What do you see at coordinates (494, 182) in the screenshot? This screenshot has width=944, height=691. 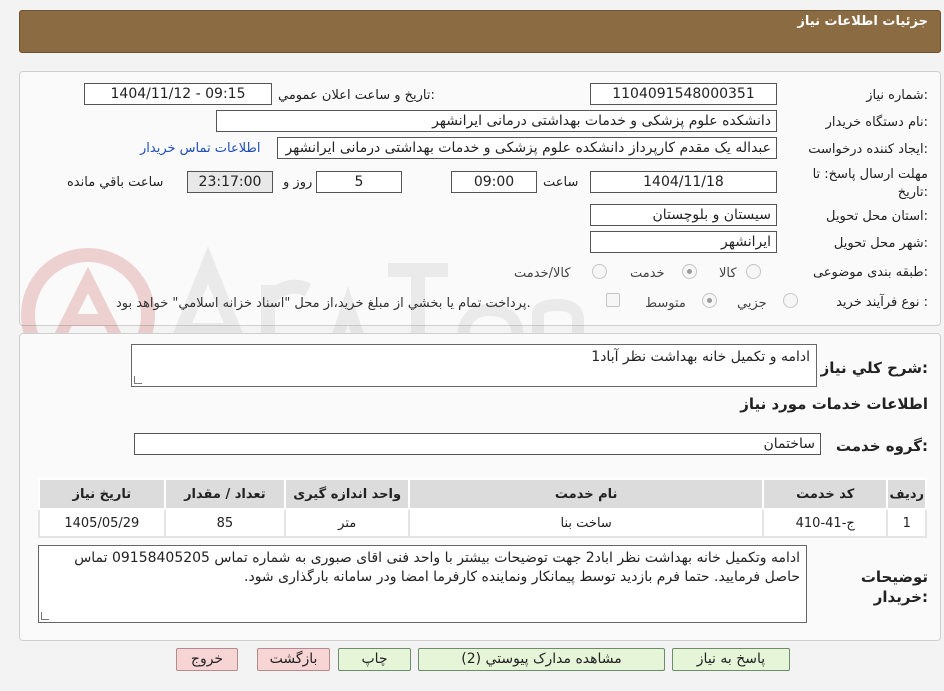 I see `deadline-time-field: 09:00` at bounding box center [494, 182].